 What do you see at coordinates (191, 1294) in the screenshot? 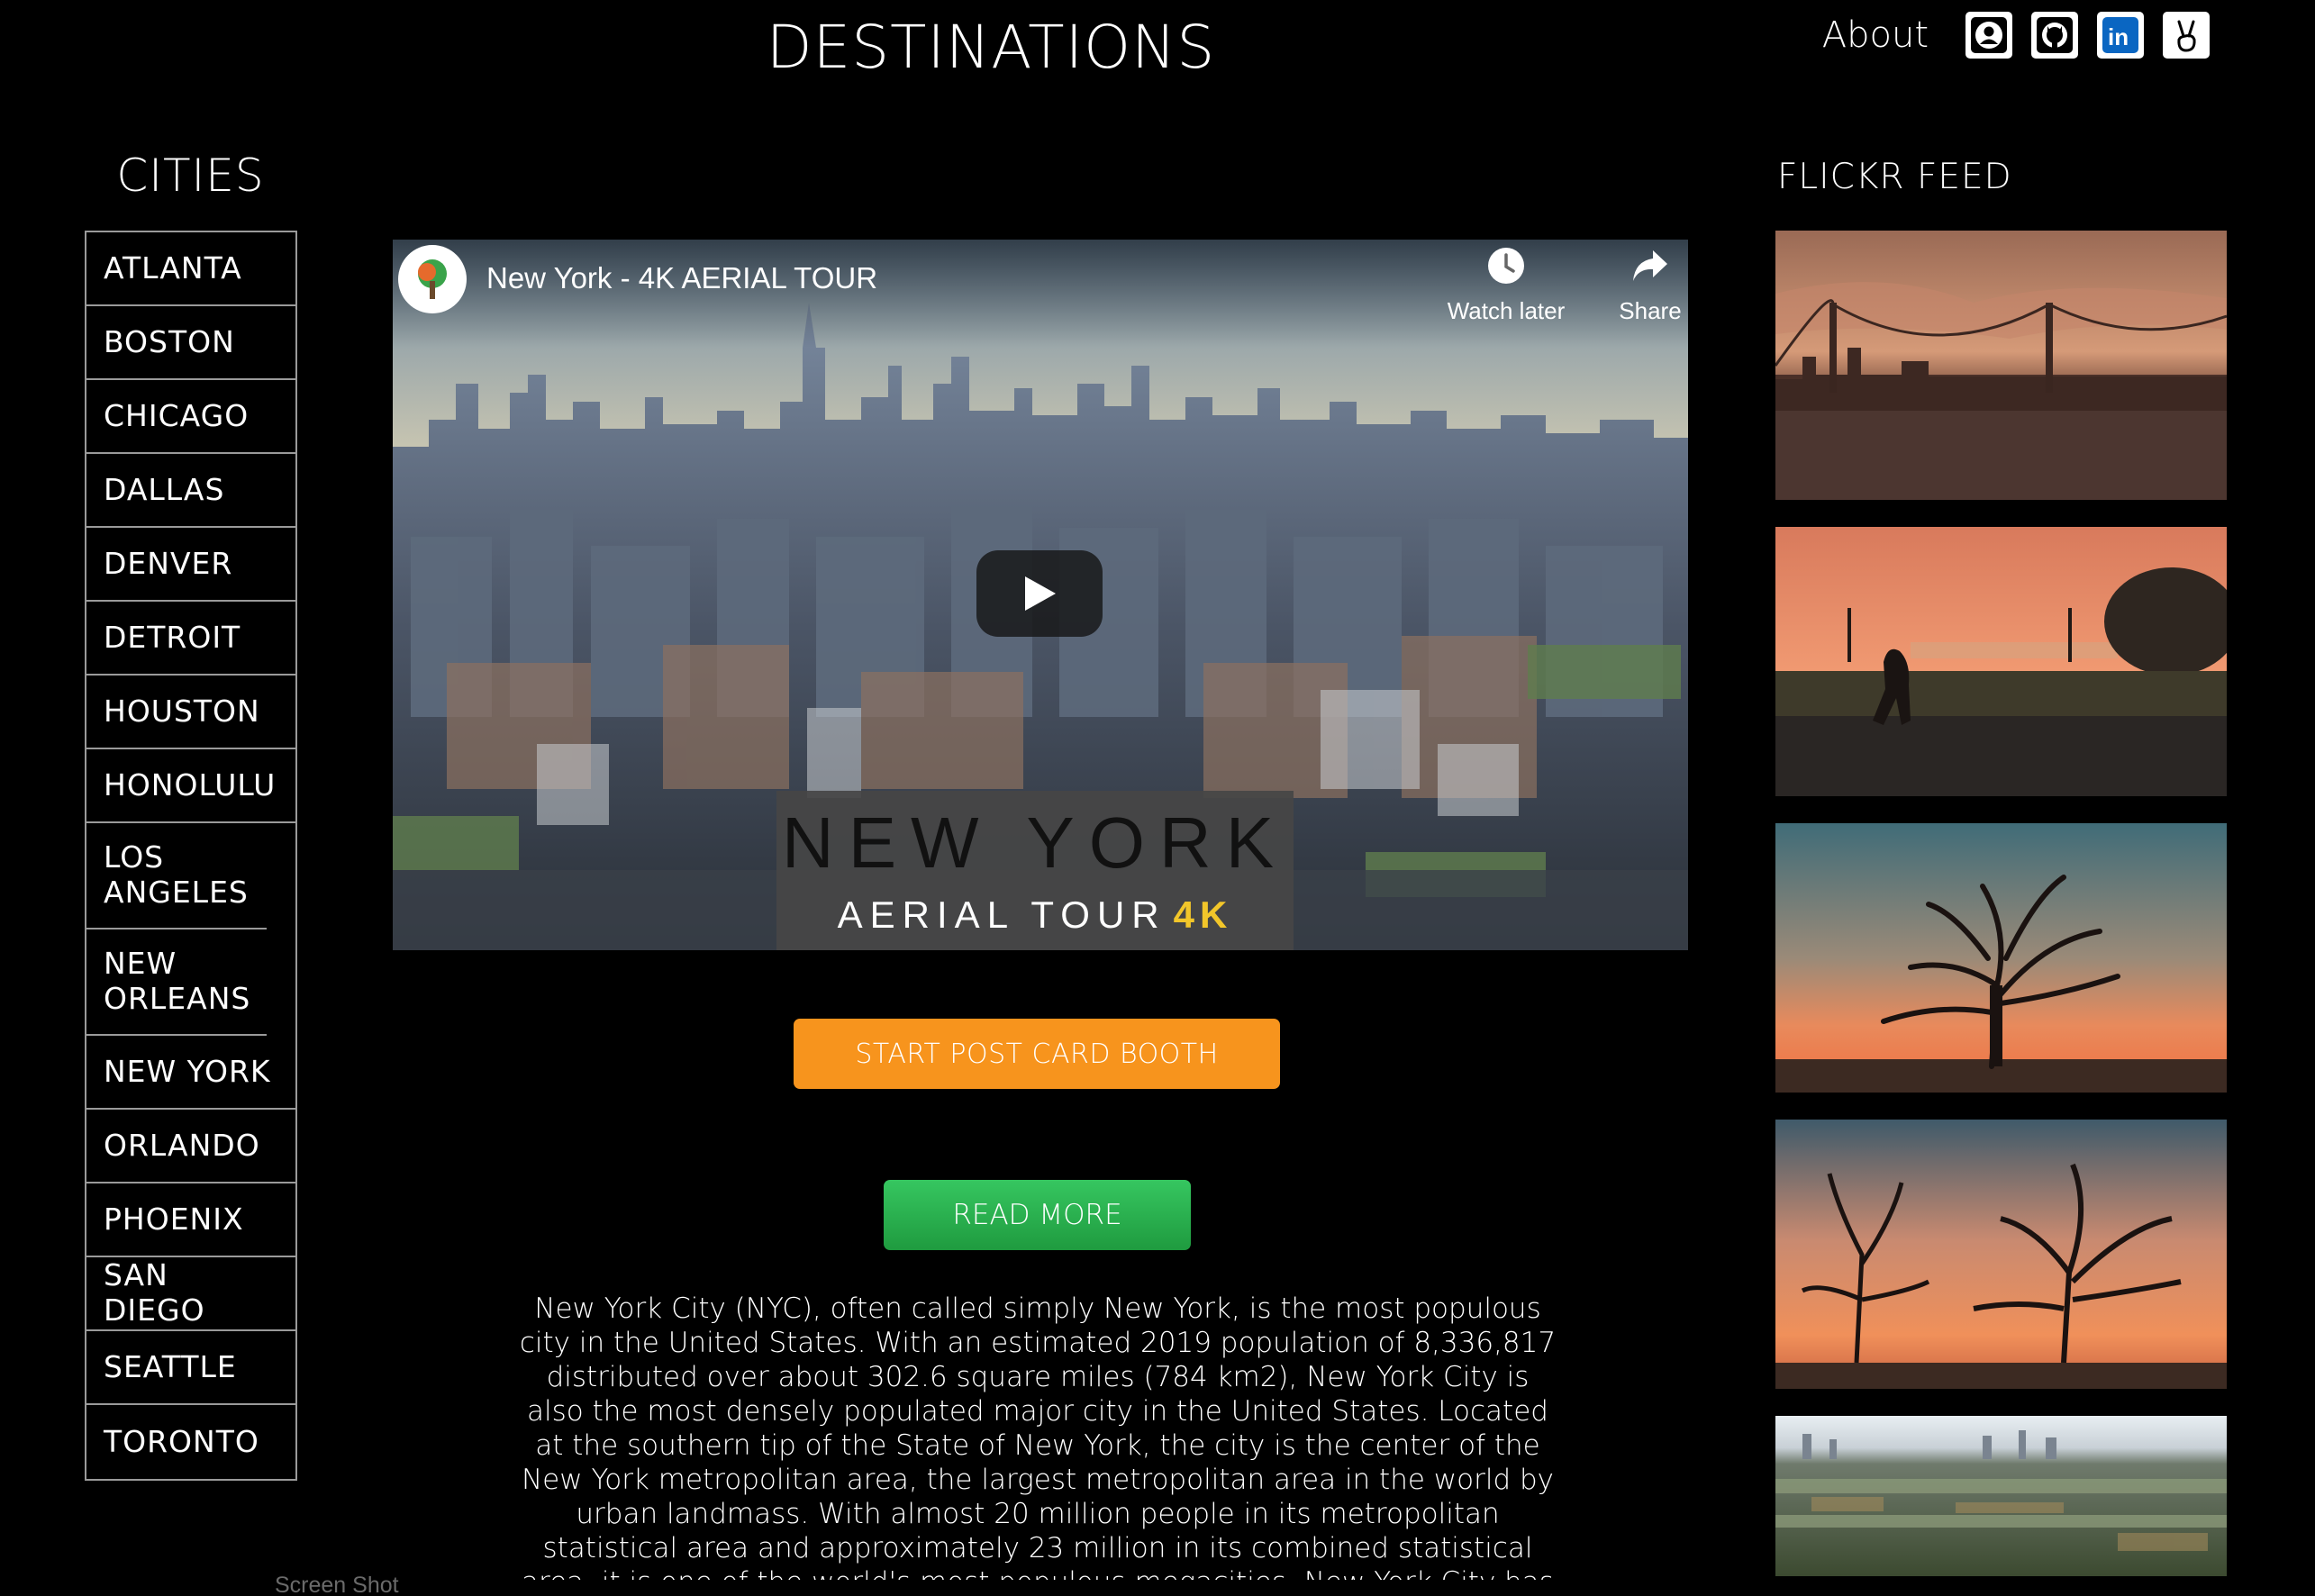
I see `city-item-san-diego: SAN DIEGO` at bounding box center [191, 1294].